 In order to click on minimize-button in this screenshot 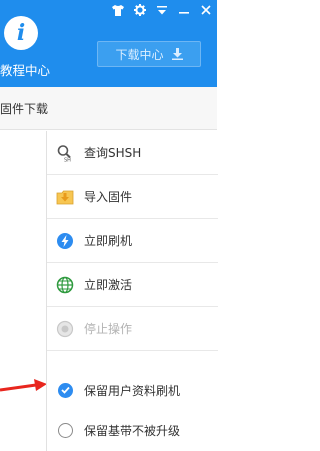, I will do `click(184, 10)`.